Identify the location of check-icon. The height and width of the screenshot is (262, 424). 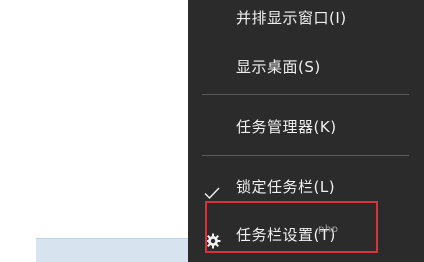
(212, 189).